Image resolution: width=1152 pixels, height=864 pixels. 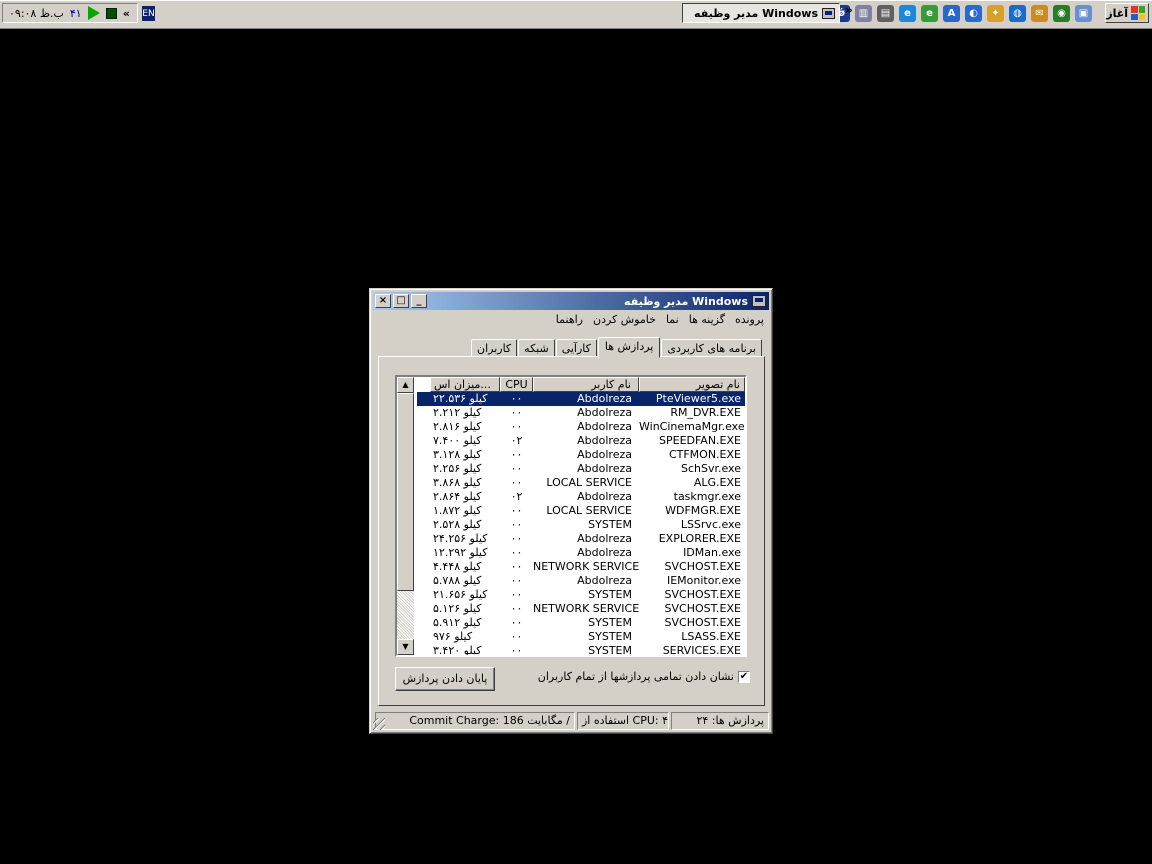 I want to click on end-process-button: پایان دادن پردازش, so click(x=445, y=679).